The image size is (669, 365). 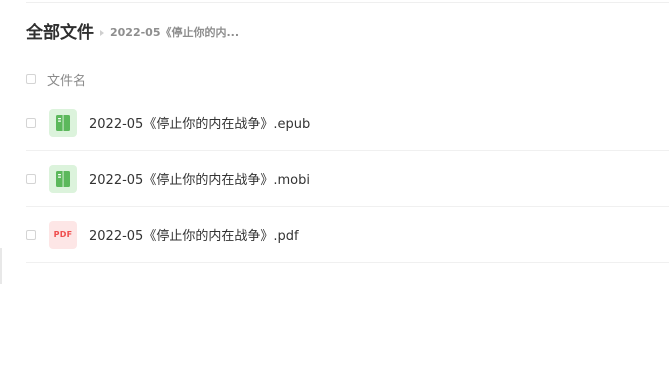 I want to click on file-list-header: 文件名, so click(x=56, y=79).